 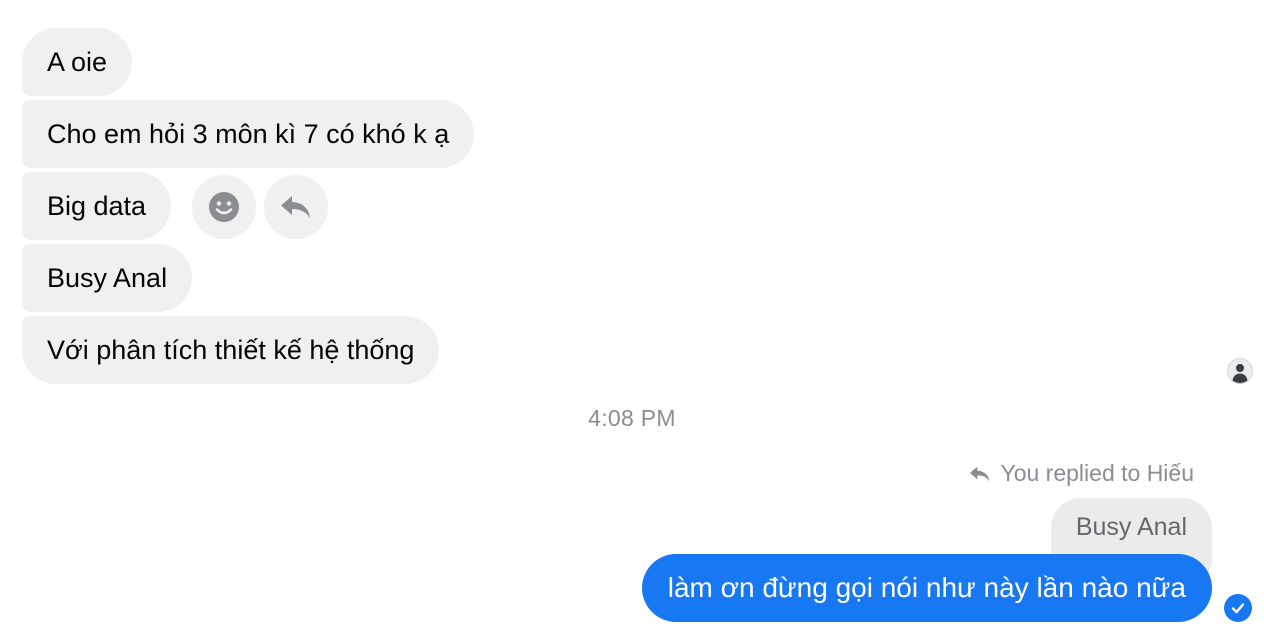 What do you see at coordinates (77, 62) in the screenshot?
I see `message-bubble-incoming: A oie` at bounding box center [77, 62].